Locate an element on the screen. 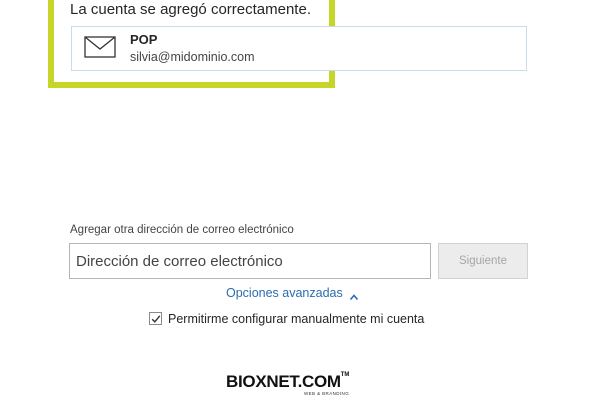 This screenshot has height=400, width=600. mail-icon is located at coordinates (100, 47).